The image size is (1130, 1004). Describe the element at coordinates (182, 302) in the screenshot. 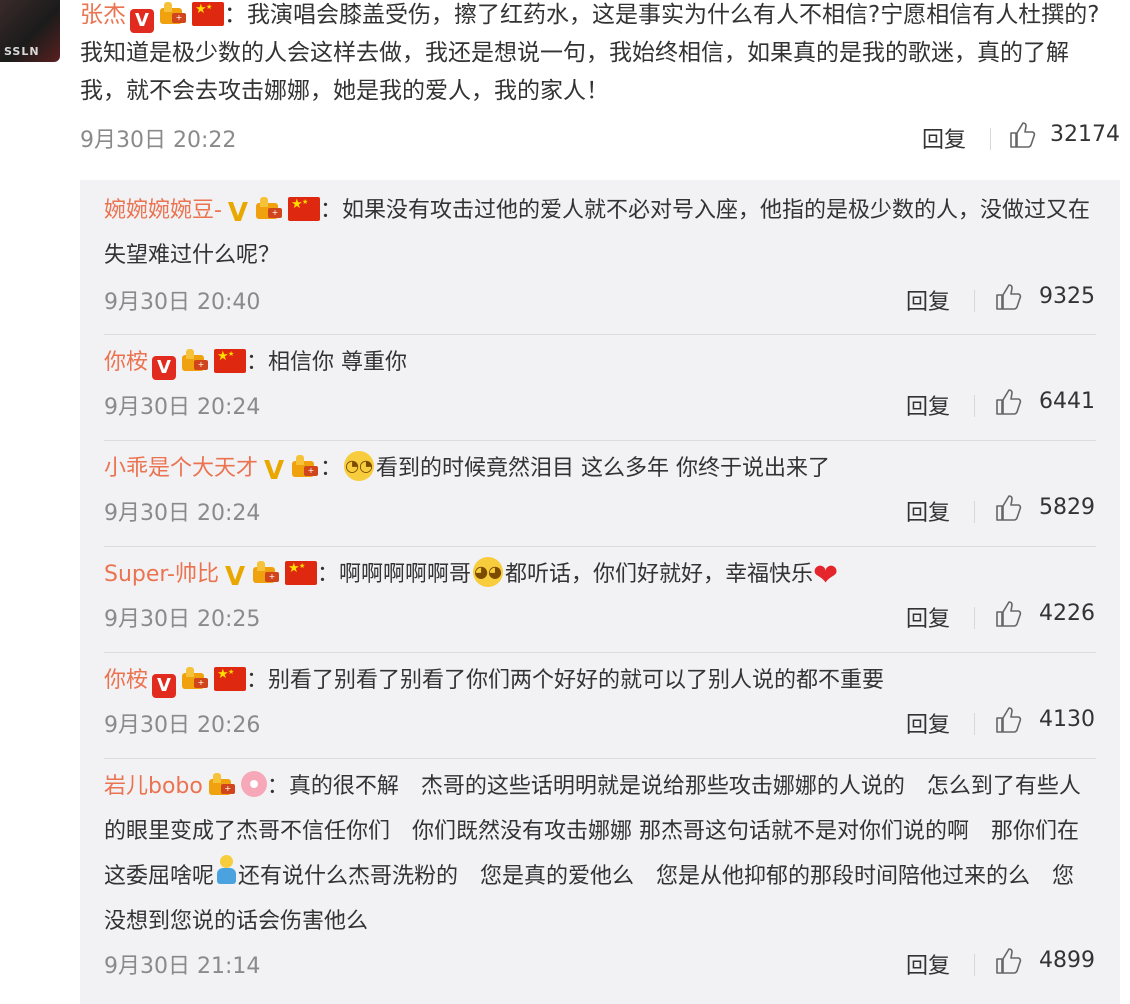

I see `comment-time: 9月30日 20:40` at that location.